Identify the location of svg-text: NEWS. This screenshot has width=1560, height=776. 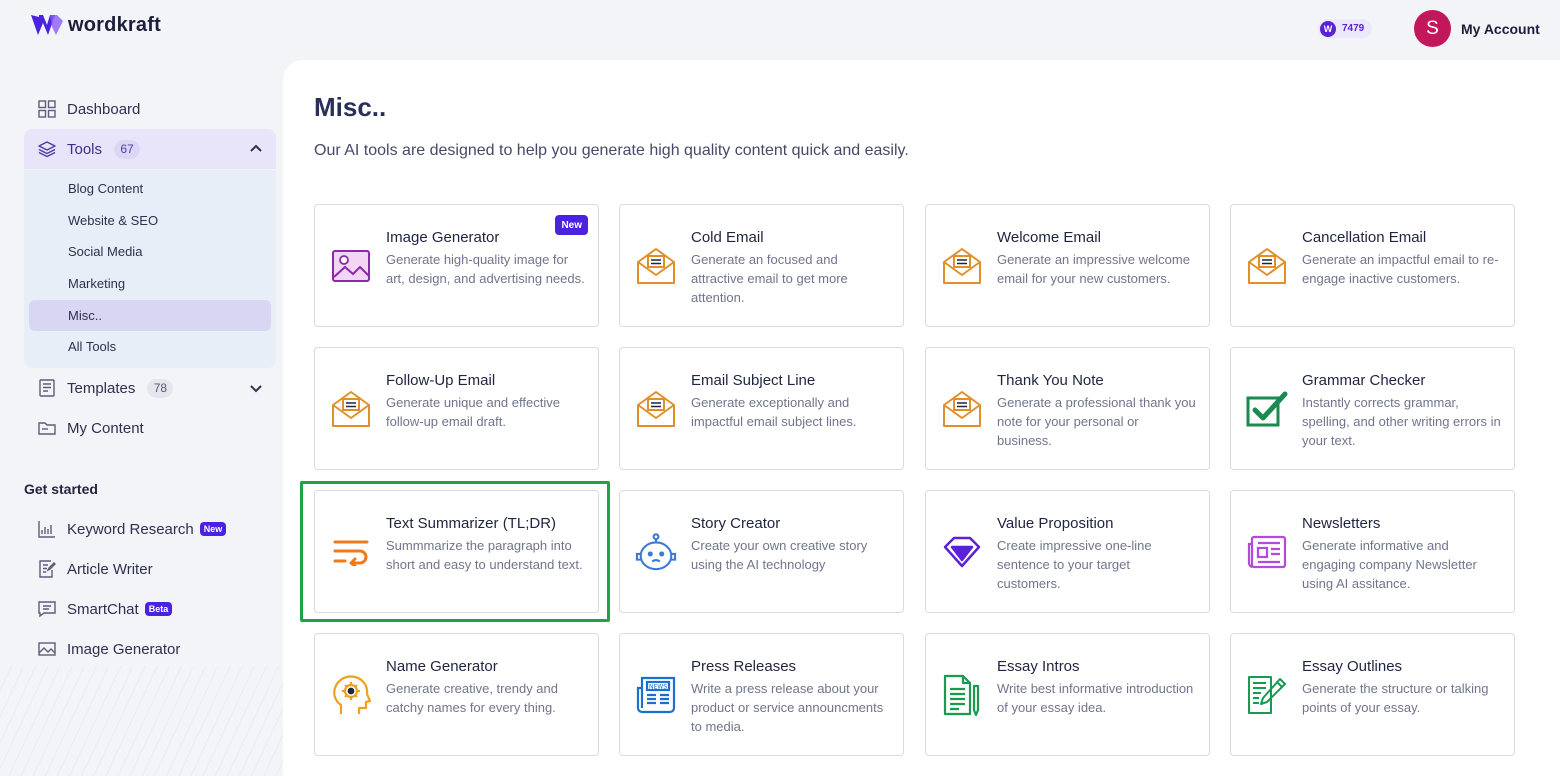
(658, 687).